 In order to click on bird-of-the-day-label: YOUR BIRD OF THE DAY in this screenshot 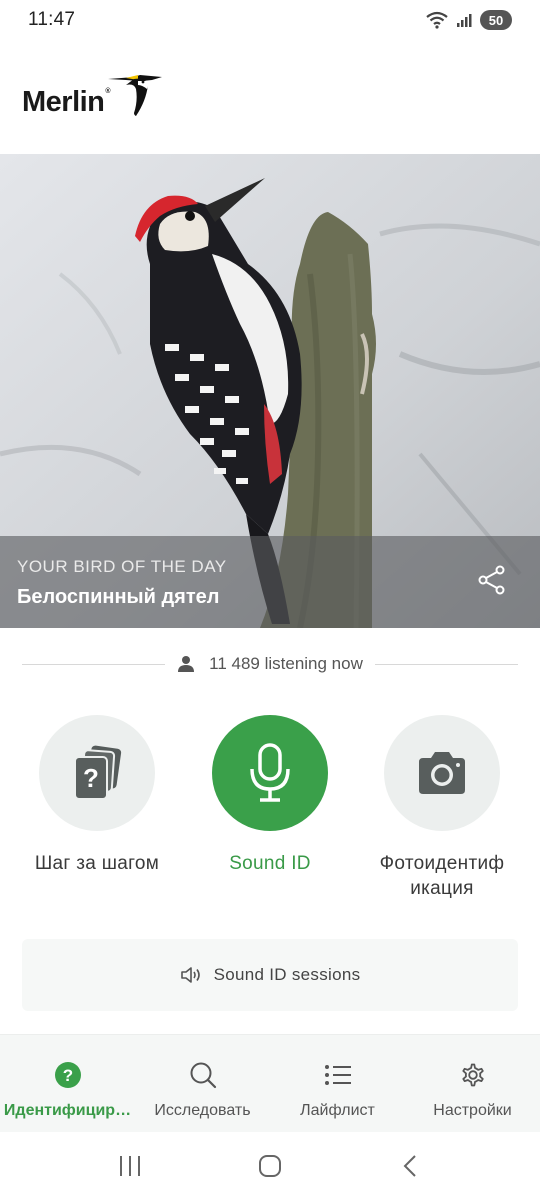, I will do `click(122, 566)`.